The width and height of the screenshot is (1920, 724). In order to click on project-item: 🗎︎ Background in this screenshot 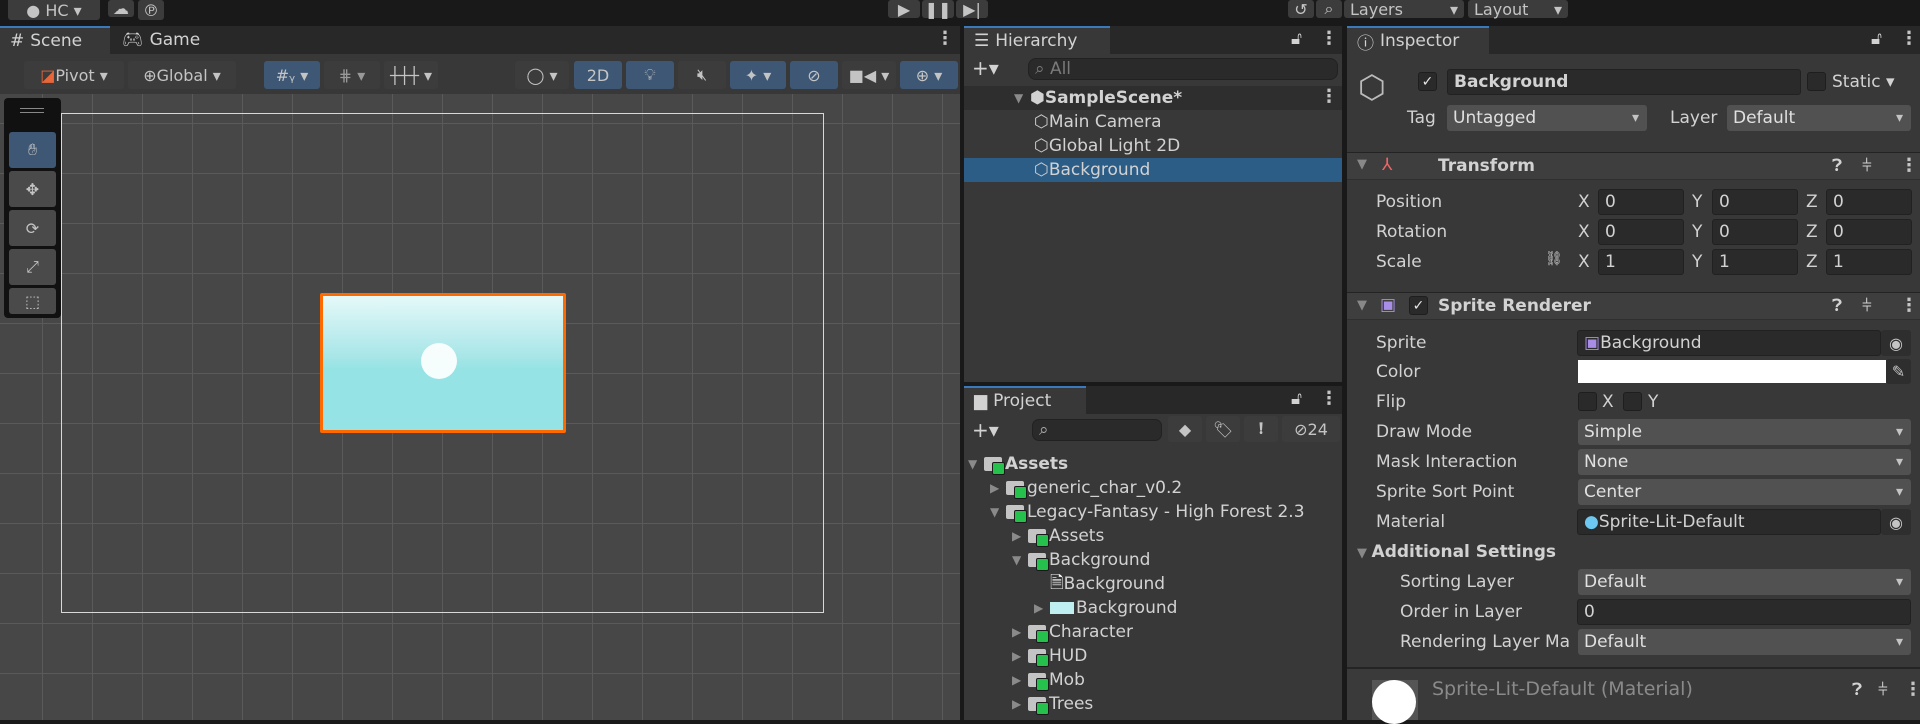, I will do `click(1099, 584)`.